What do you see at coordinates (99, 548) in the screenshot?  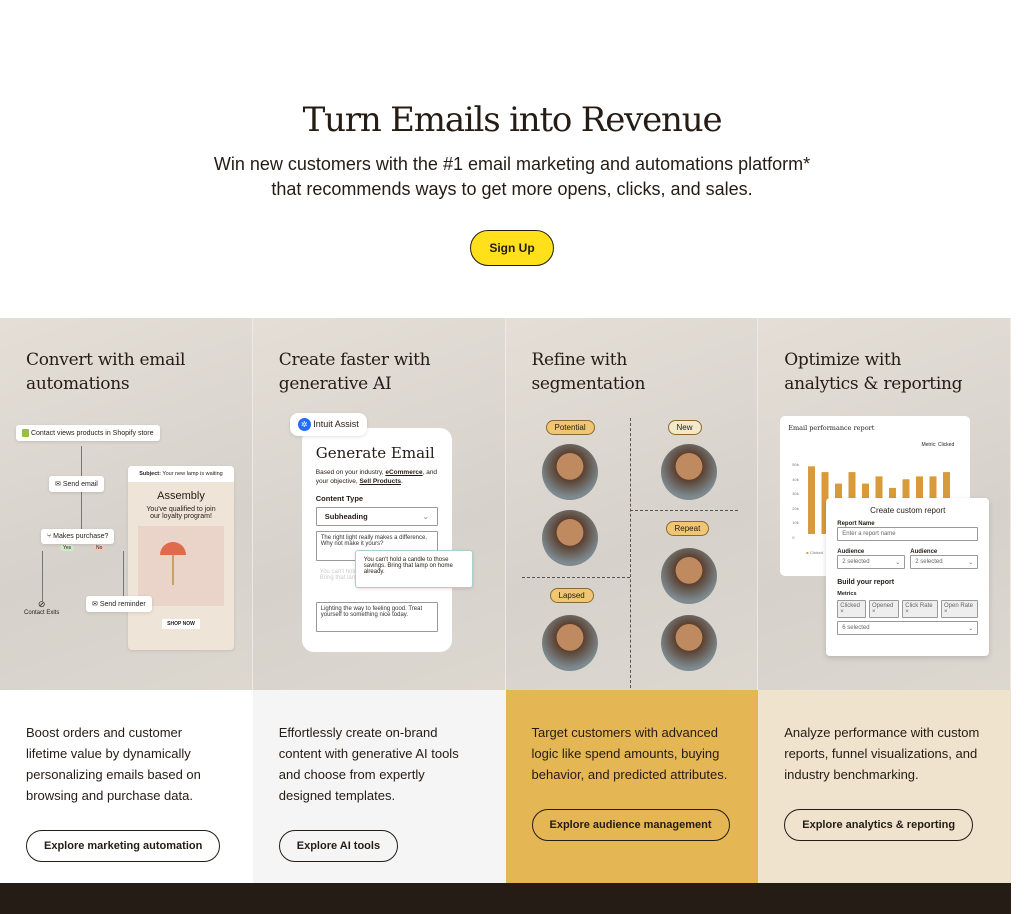 I see `no-label: No` at bounding box center [99, 548].